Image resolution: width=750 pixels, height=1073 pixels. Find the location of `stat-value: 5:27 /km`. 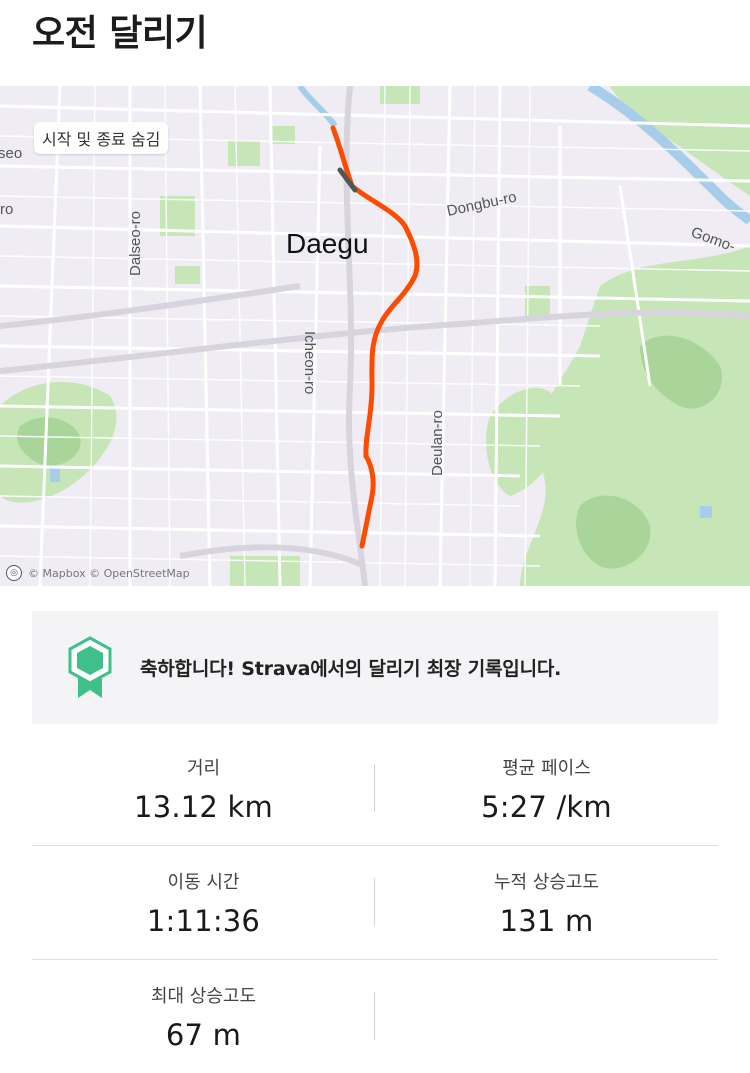

stat-value: 5:27 /km is located at coordinates (546, 807).